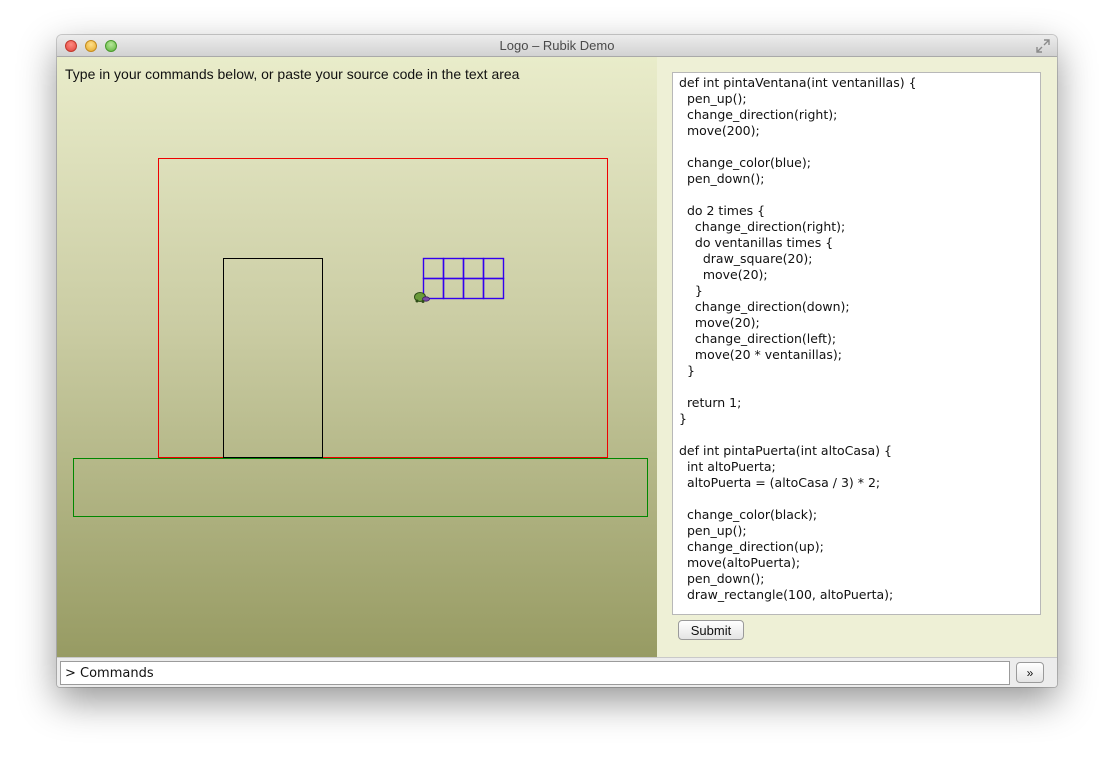 The image size is (1114, 766). Describe the element at coordinates (711, 630) in the screenshot. I see `submit-button: Submit` at that location.